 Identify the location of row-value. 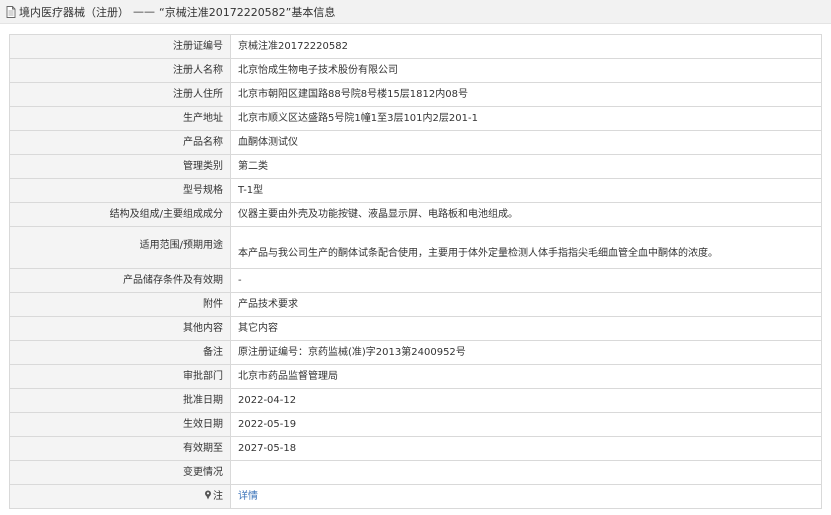
(526, 472).